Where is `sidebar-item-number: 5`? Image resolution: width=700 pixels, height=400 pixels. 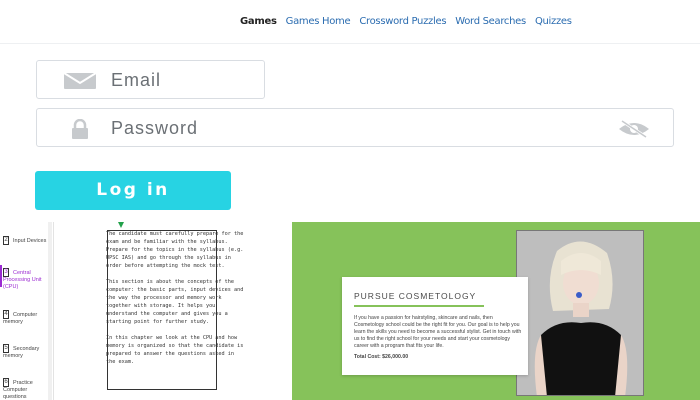
sidebar-item-number: 5 is located at coordinates (6, 348).